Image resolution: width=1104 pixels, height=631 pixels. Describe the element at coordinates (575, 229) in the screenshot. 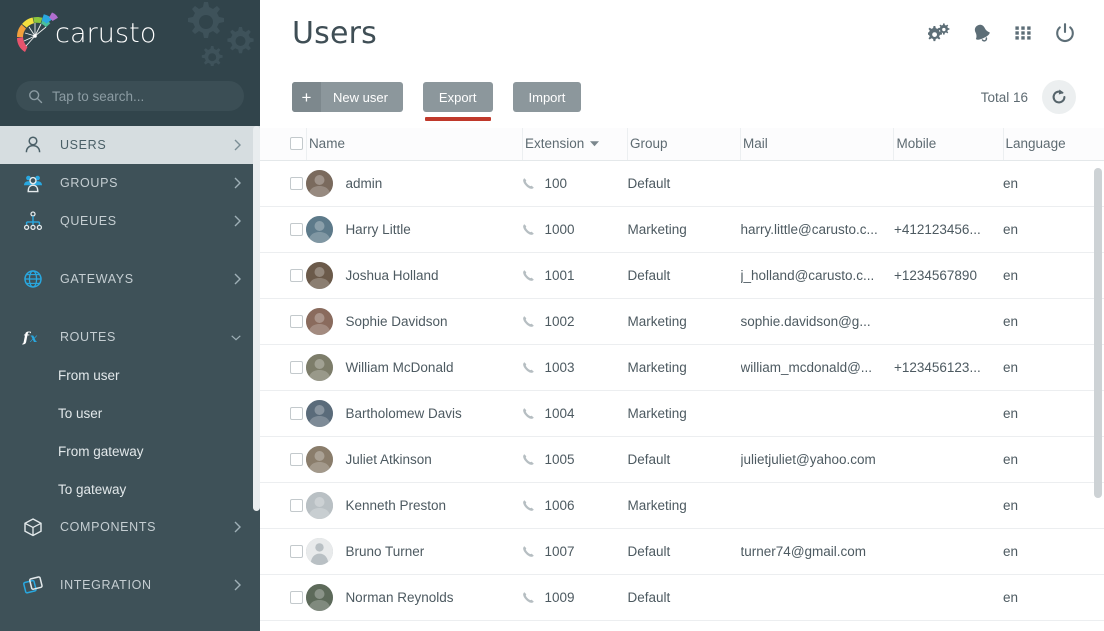

I see `cell-extension: 1000` at that location.